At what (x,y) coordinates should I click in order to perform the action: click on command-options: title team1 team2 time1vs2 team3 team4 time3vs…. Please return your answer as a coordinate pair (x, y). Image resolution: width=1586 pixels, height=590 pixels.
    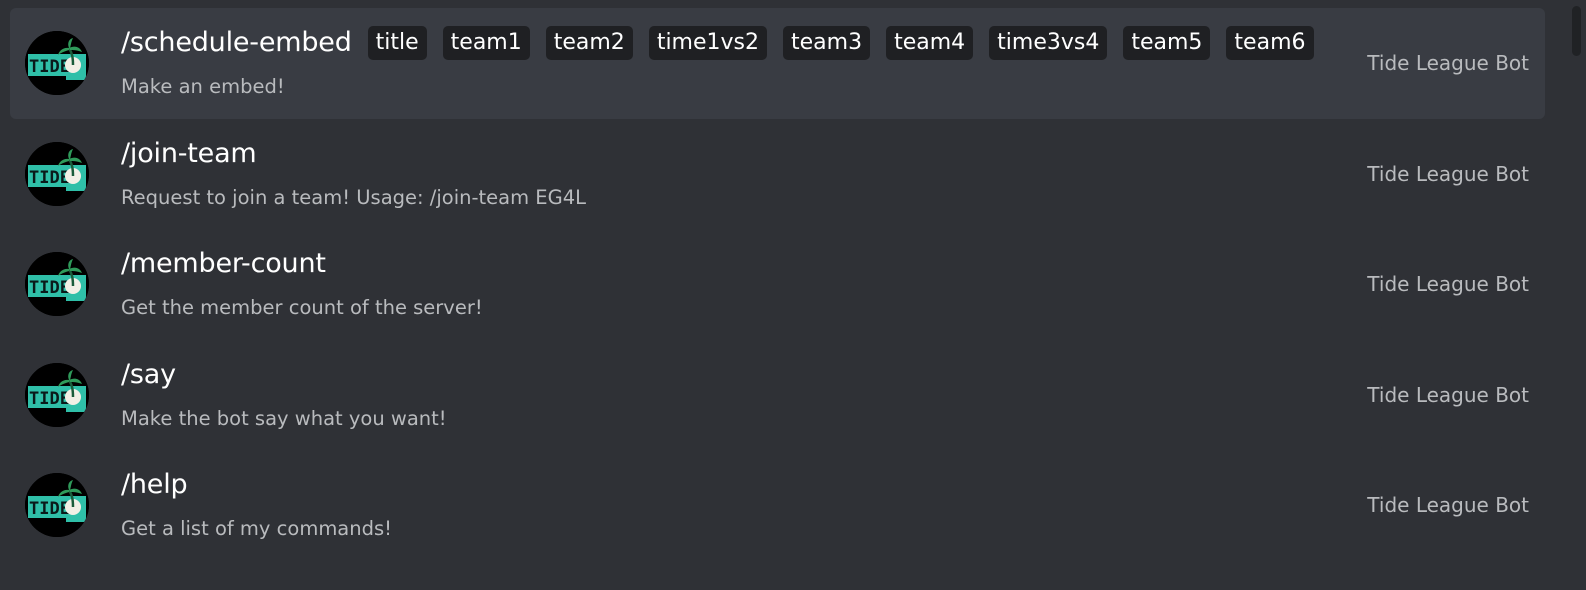
    Looking at the image, I should click on (848, 43).